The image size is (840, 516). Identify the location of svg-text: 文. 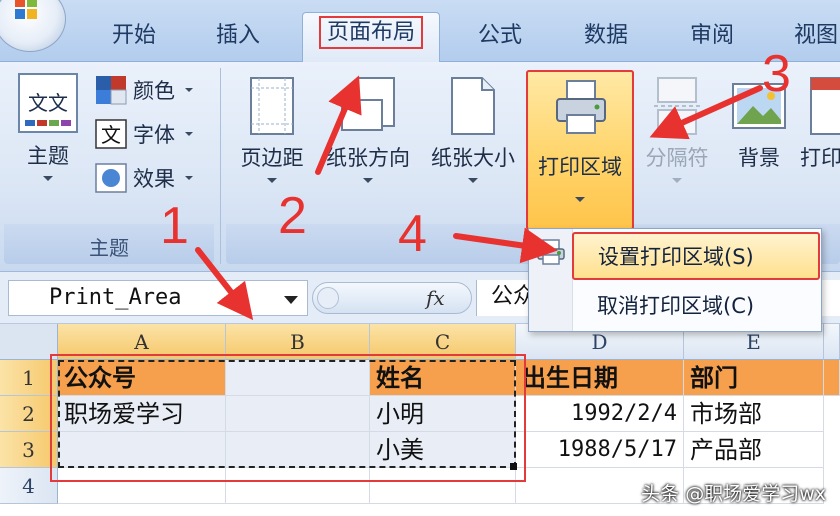
(111, 135).